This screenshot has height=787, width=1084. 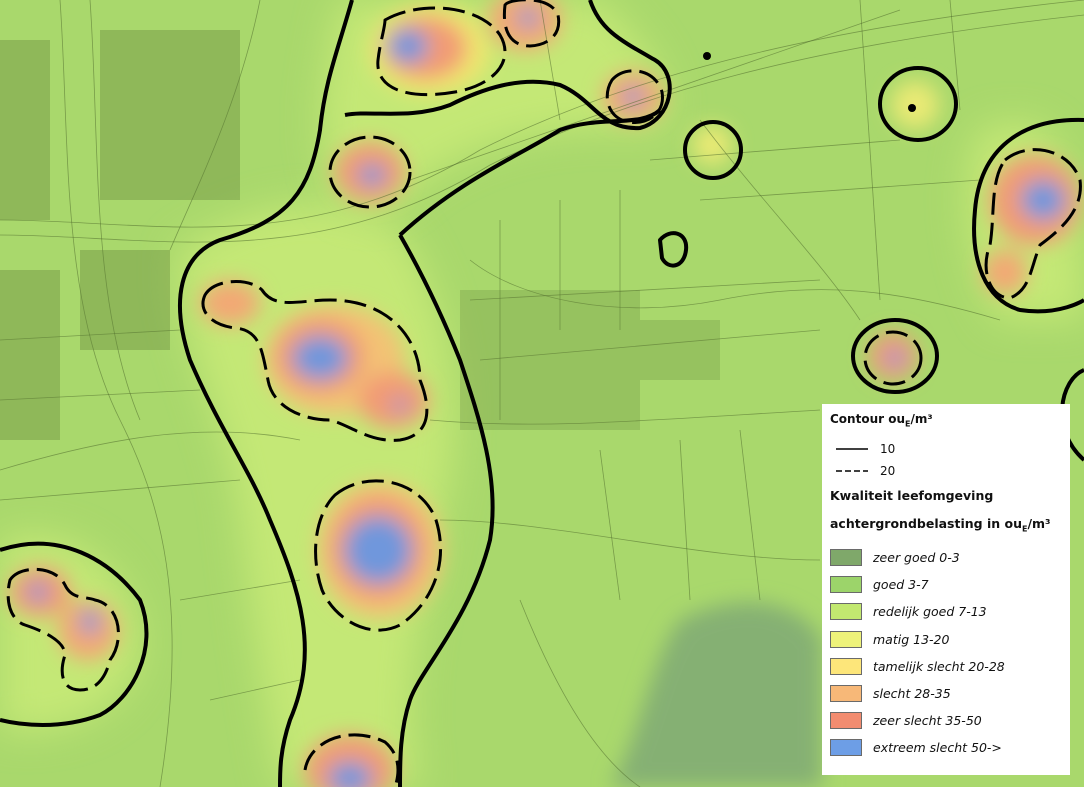 I want to click on legend-class: zeer slecht 35-50, so click(x=946, y=720).